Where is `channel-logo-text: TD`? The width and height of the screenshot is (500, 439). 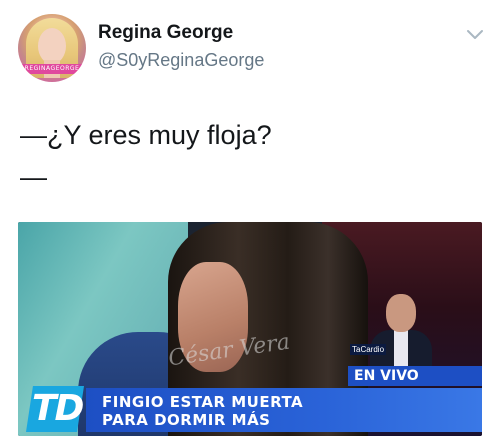 channel-logo-text: TD is located at coordinates (58, 408).